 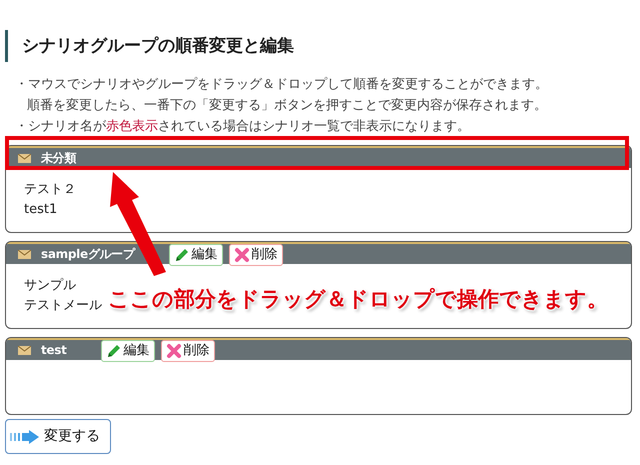 I want to click on group-name: test, so click(x=54, y=351).